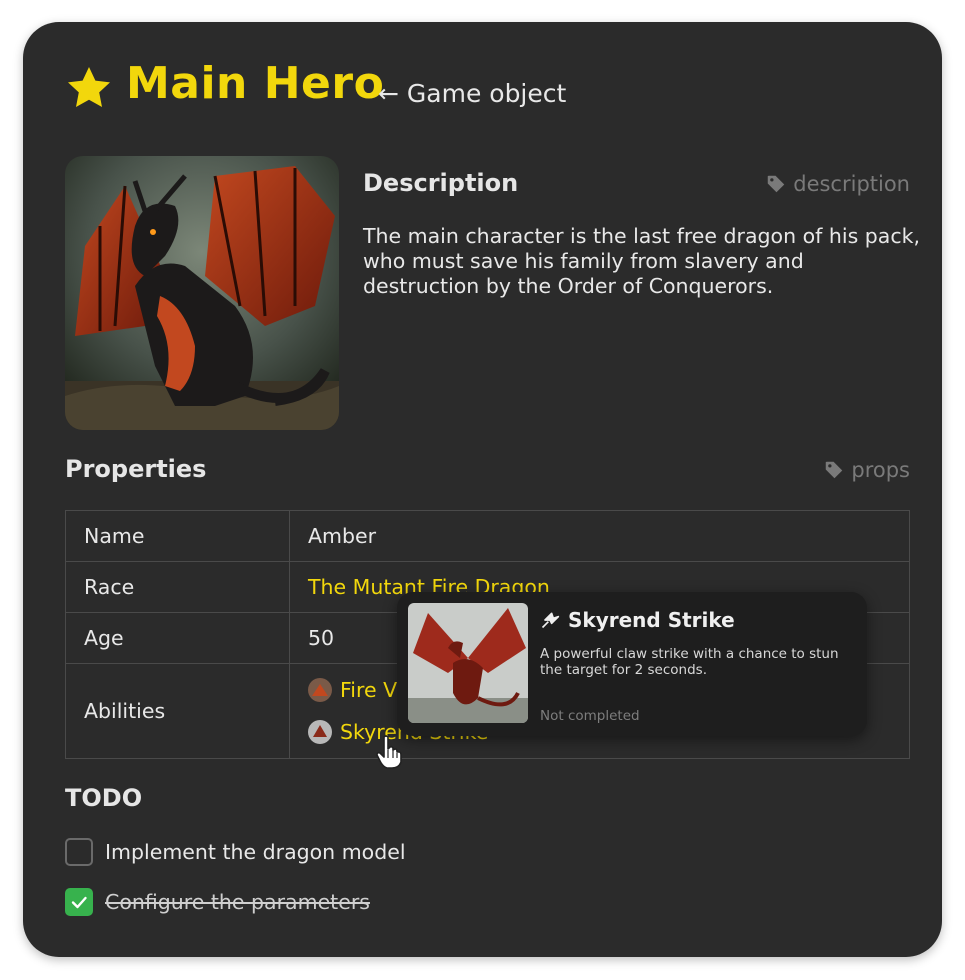 The height and width of the screenshot is (980, 965). What do you see at coordinates (389, 752) in the screenshot?
I see `hand-pointer-icon` at bounding box center [389, 752].